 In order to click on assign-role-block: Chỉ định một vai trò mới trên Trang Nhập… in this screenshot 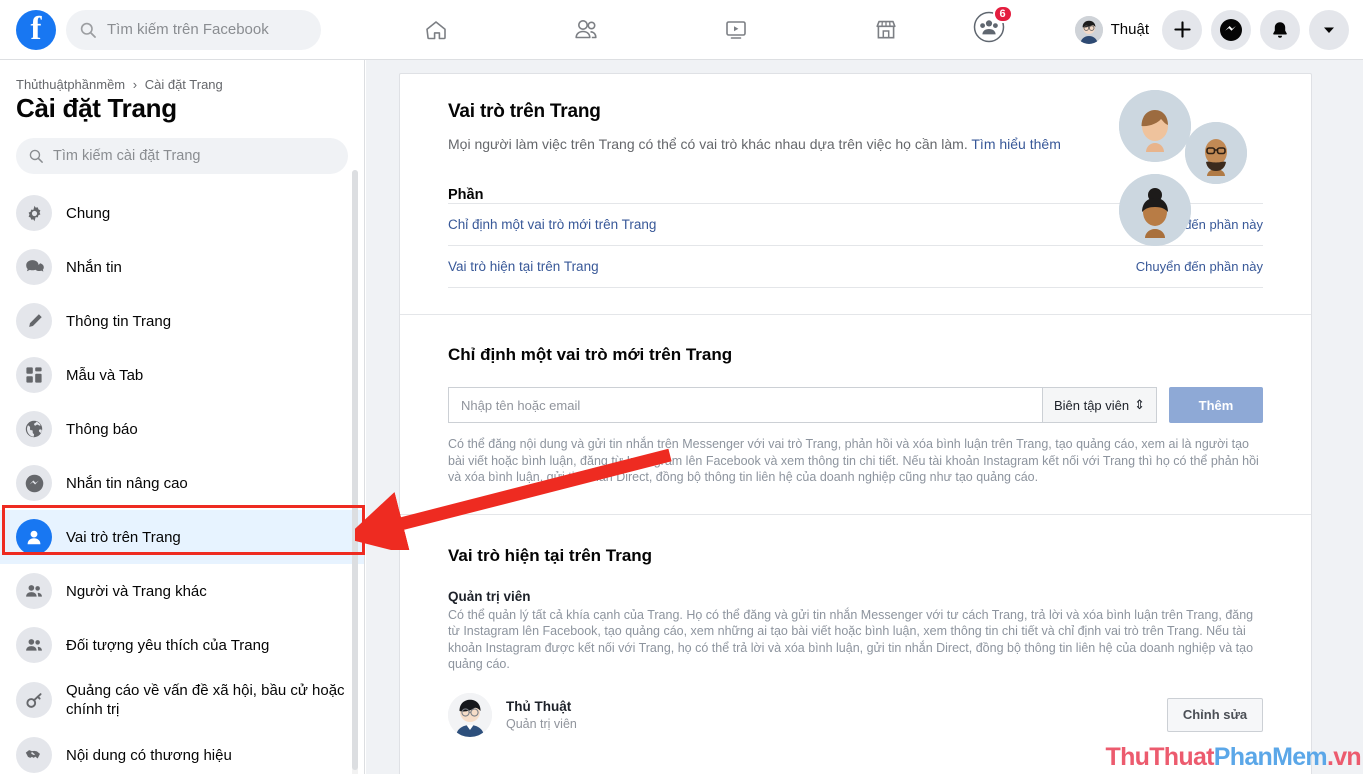, I will do `click(855, 400)`.